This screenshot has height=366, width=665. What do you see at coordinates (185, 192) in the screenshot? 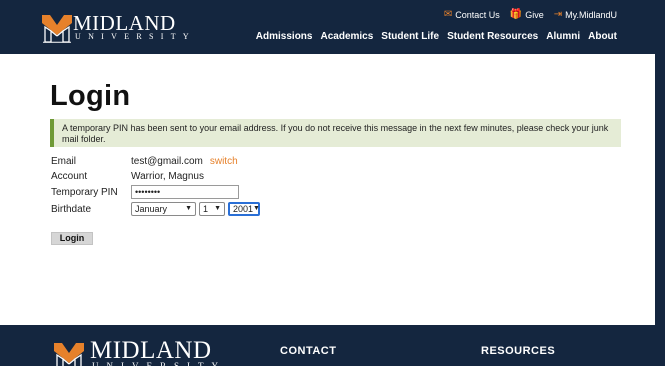
I see `temporary-pin-input` at bounding box center [185, 192].